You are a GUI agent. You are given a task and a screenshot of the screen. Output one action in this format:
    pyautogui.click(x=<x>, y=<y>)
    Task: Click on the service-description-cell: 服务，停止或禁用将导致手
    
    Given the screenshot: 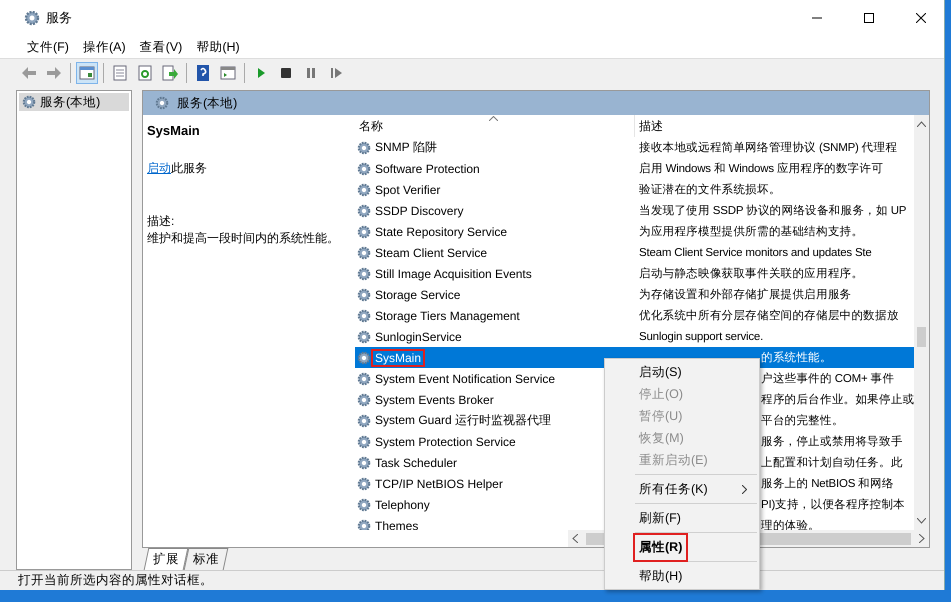 What is the action you would take?
    pyautogui.click(x=832, y=441)
    